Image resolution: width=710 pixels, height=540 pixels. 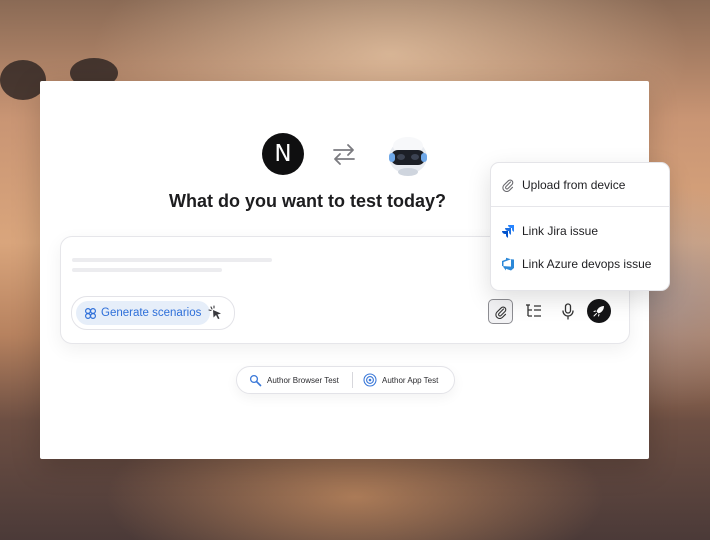 I want to click on microphone-icon, so click(x=568, y=311).